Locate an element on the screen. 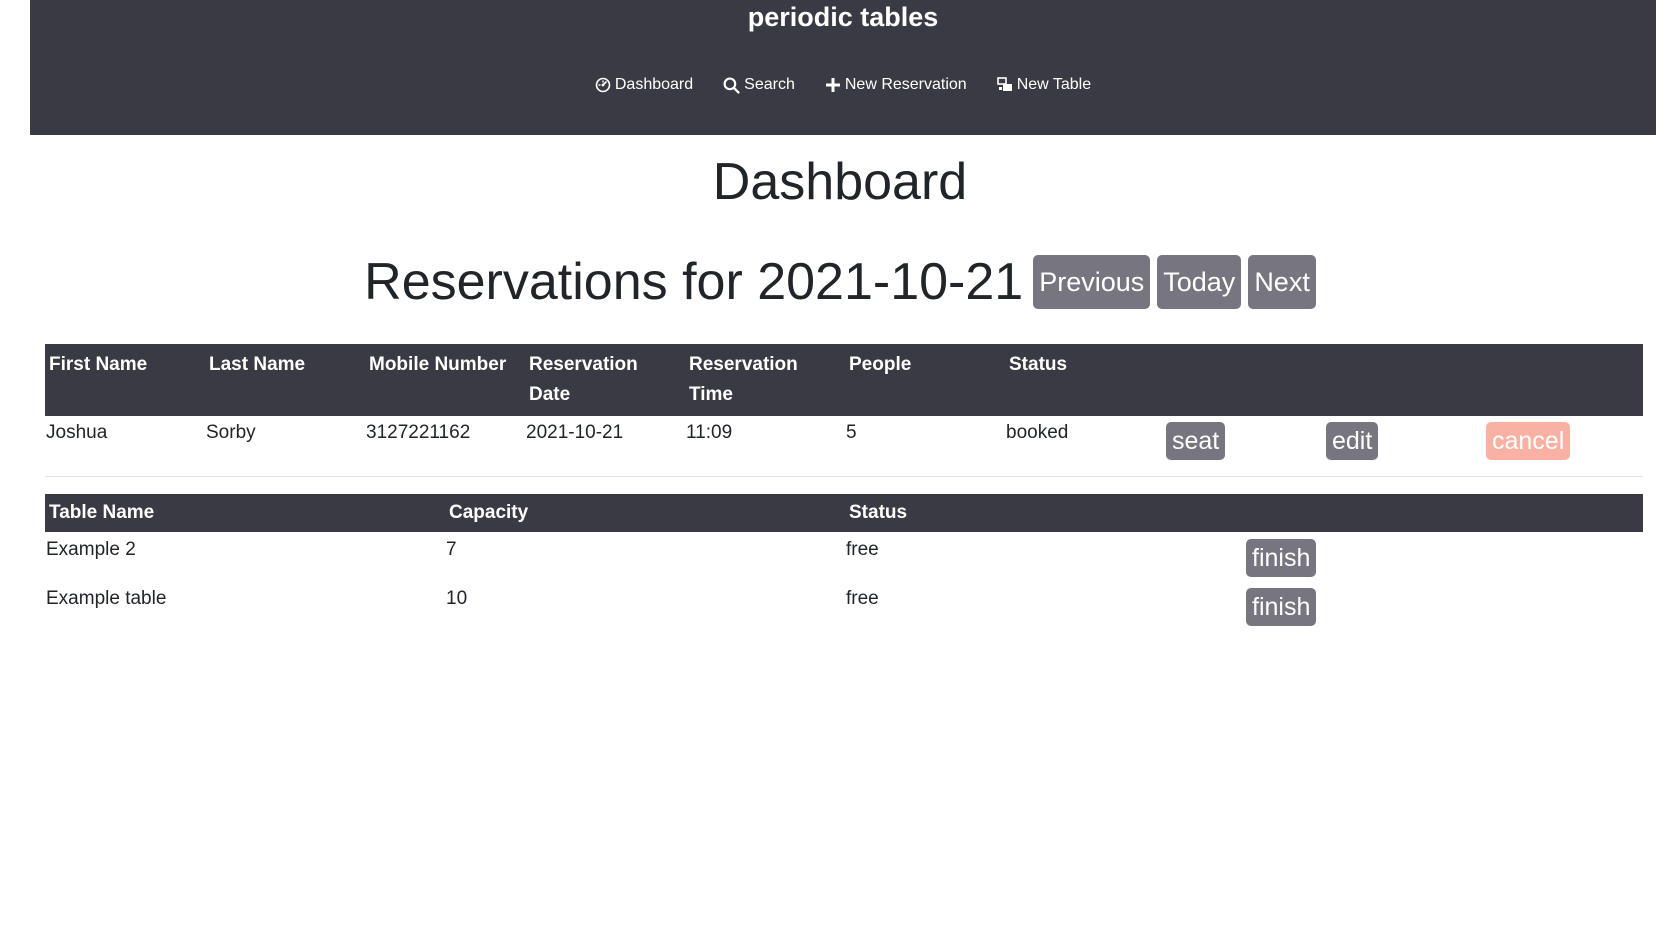 The width and height of the screenshot is (1680, 939). nav-item-label: New Reservation is located at coordinates (905, 84).